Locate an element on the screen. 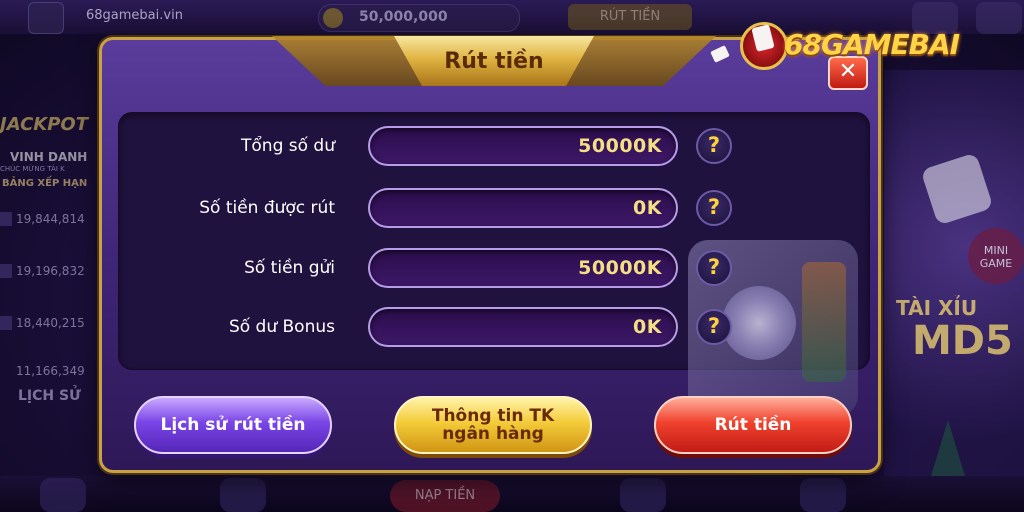 This screenshot has height=512, width=1024. md5-label: MD5 is located at coordinates (962, 341).